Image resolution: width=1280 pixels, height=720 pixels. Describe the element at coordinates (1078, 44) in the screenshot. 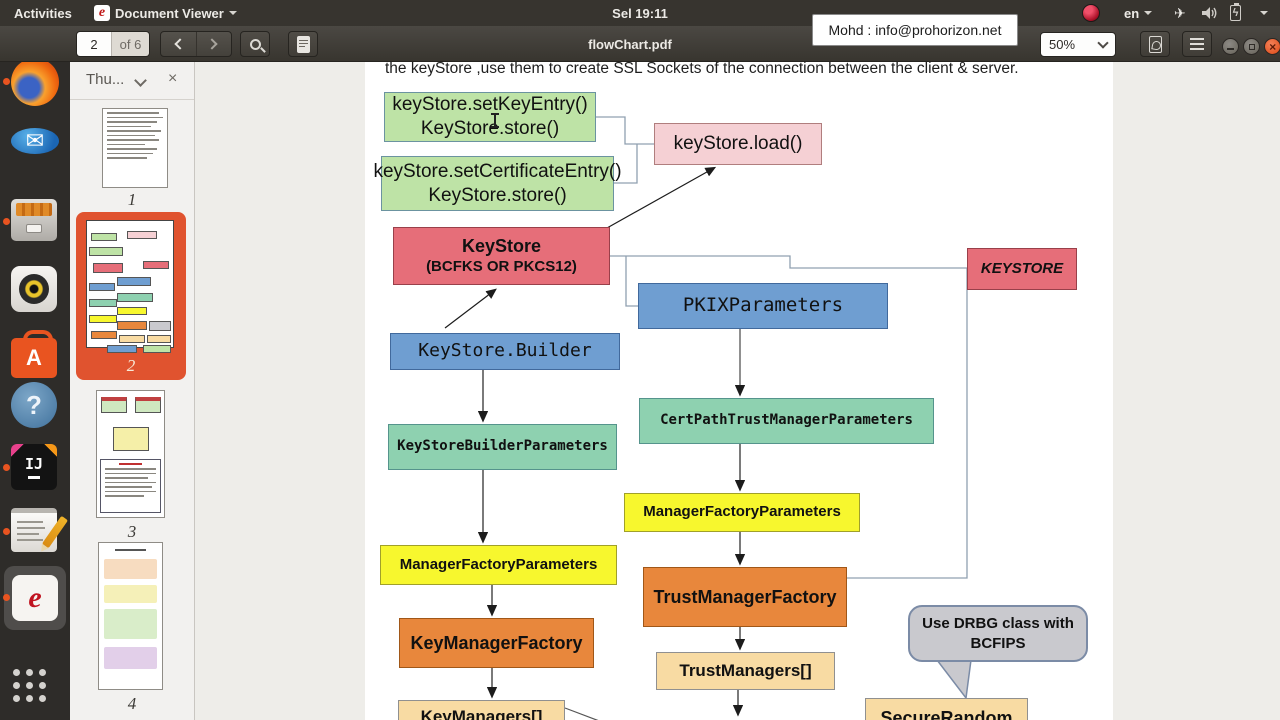

I see `zoom-level-dropdown: 50%` at that location.